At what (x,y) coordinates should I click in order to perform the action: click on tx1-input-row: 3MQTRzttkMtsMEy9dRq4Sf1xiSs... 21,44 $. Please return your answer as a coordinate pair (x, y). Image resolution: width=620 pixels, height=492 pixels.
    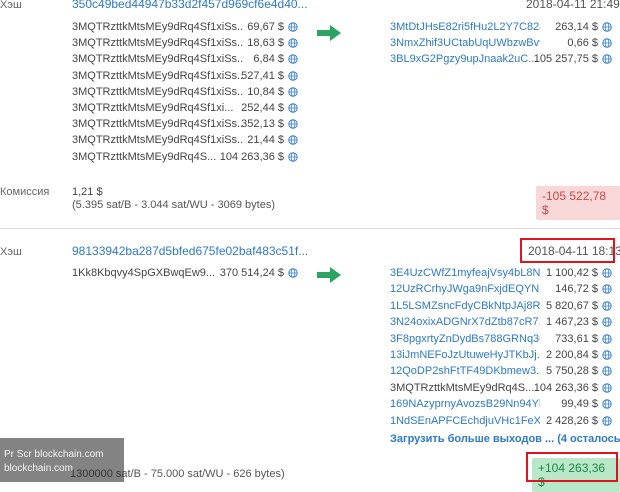
    Looking at the image, I should click on (185, 142).